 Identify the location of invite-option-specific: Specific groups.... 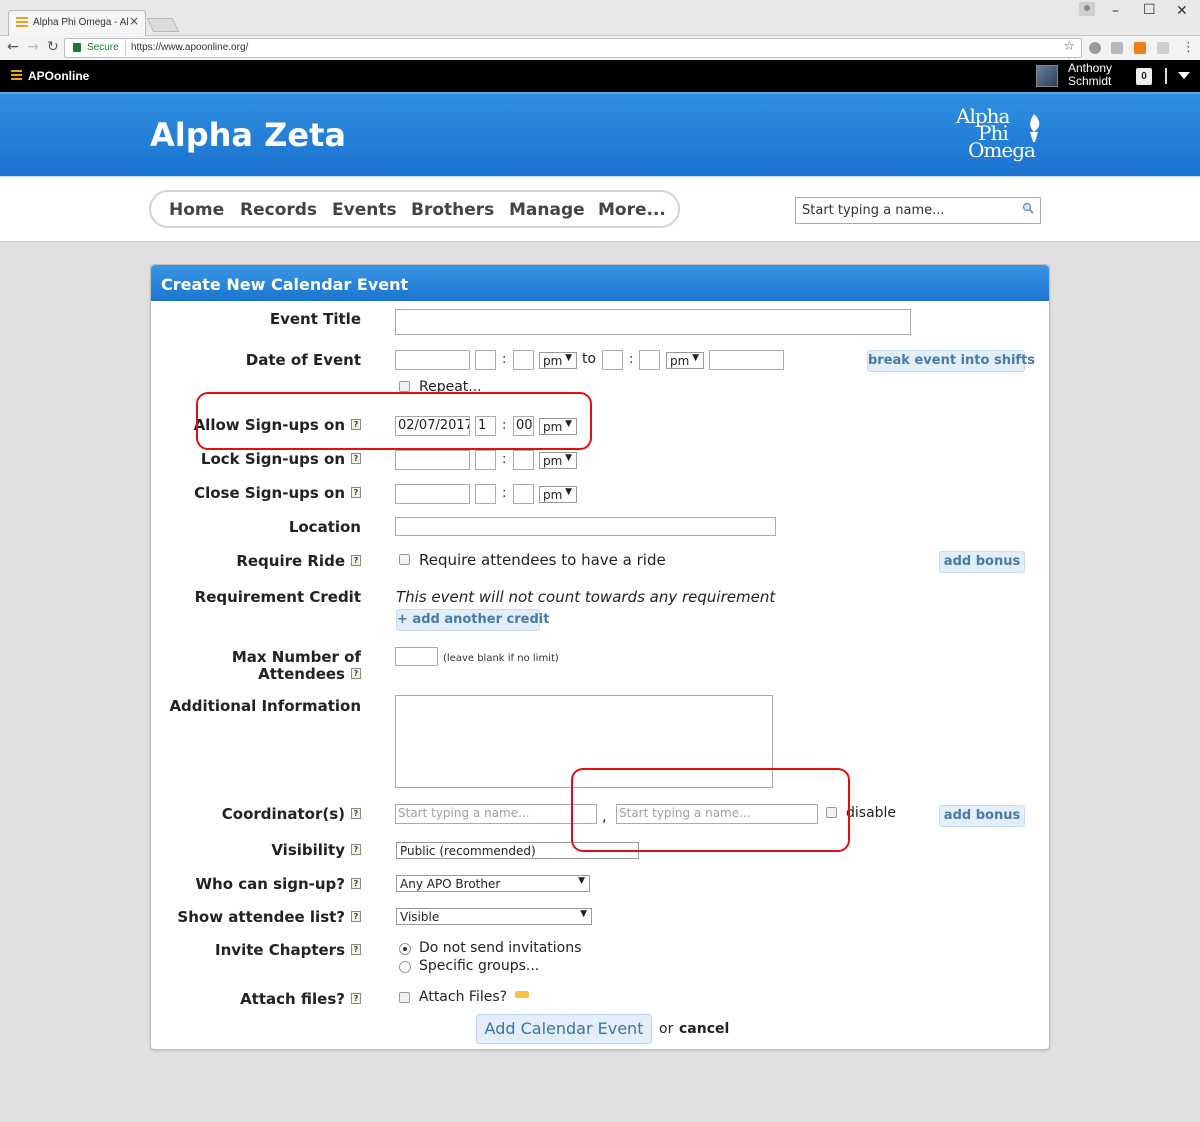
(479, 966).